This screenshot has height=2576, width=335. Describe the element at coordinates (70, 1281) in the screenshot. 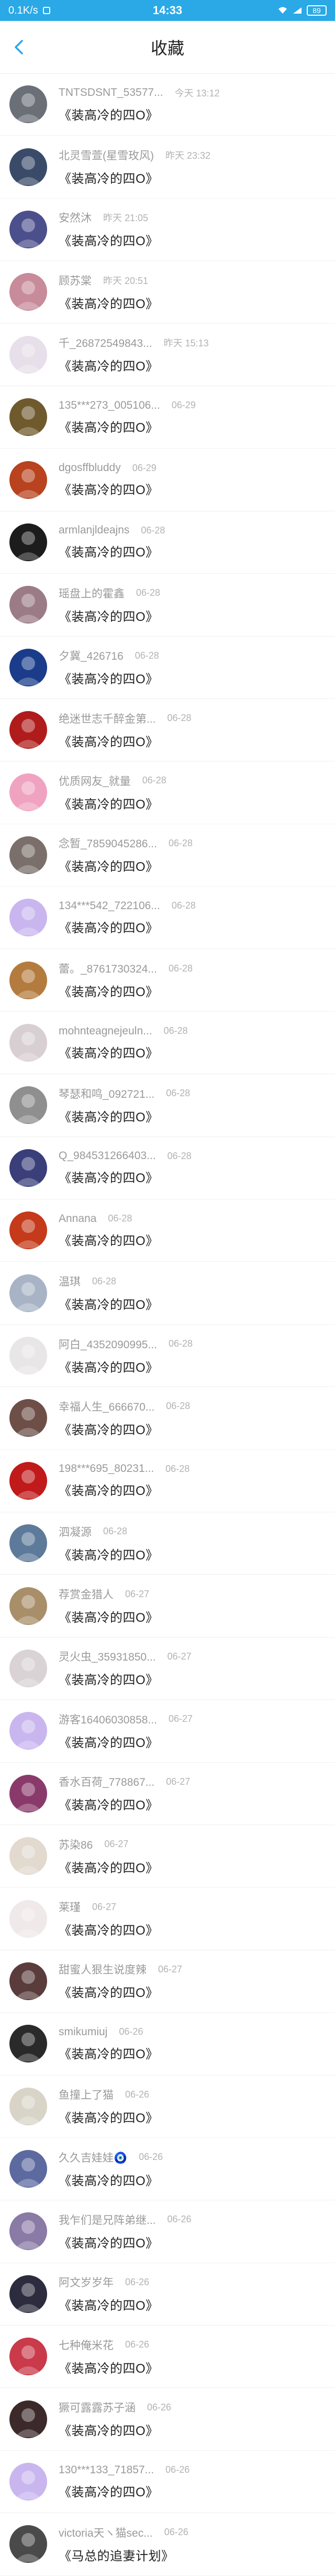

I see `username: 温琪` at that location.